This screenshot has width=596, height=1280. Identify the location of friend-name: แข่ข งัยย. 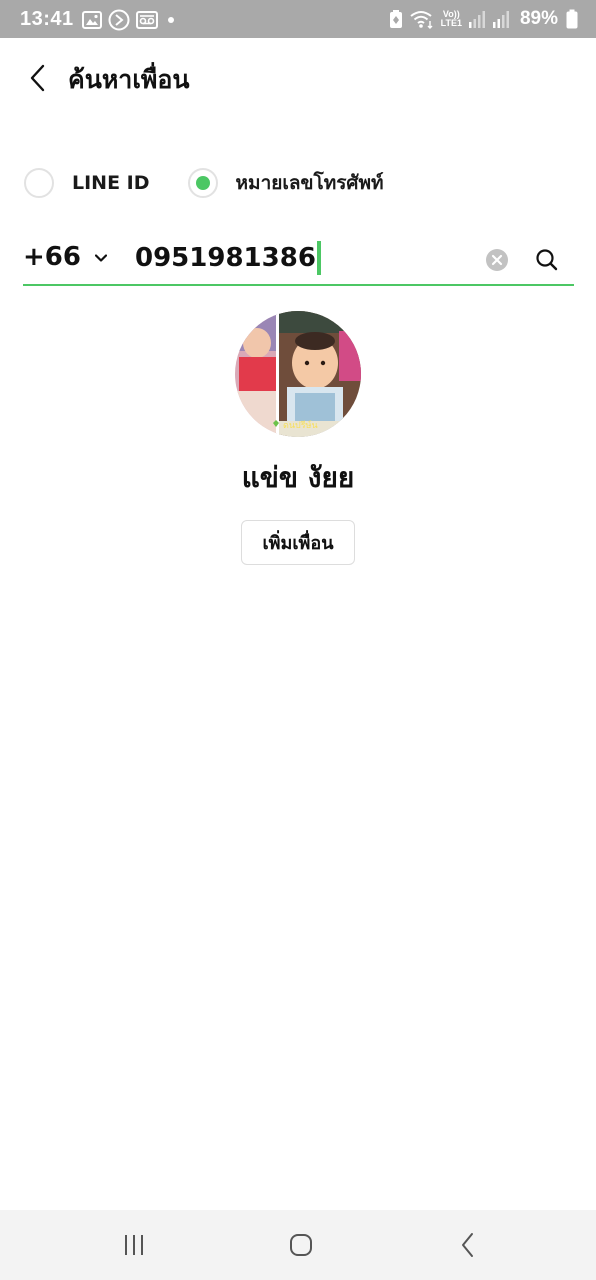
(298, 477).